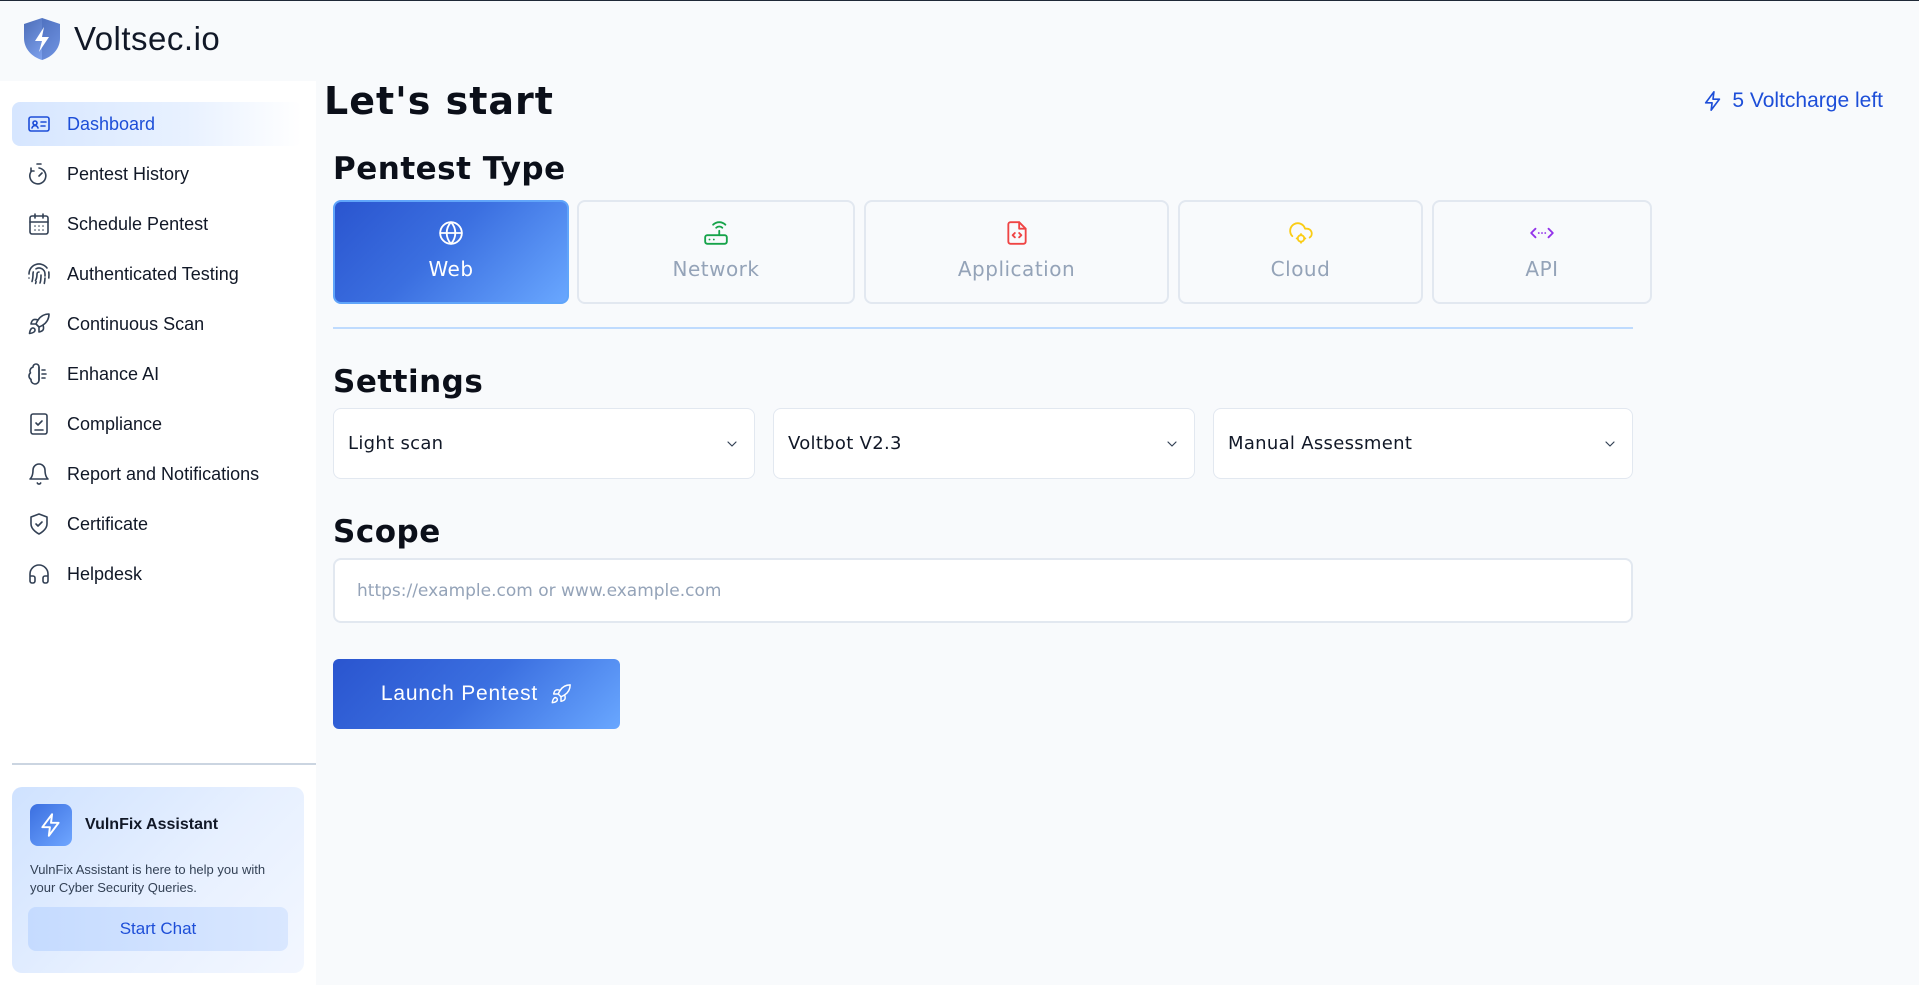 Image resolution: width=1919 pixels, height=985 pixels. I want to click on pentest-type-label: API, so click(1542, 269).